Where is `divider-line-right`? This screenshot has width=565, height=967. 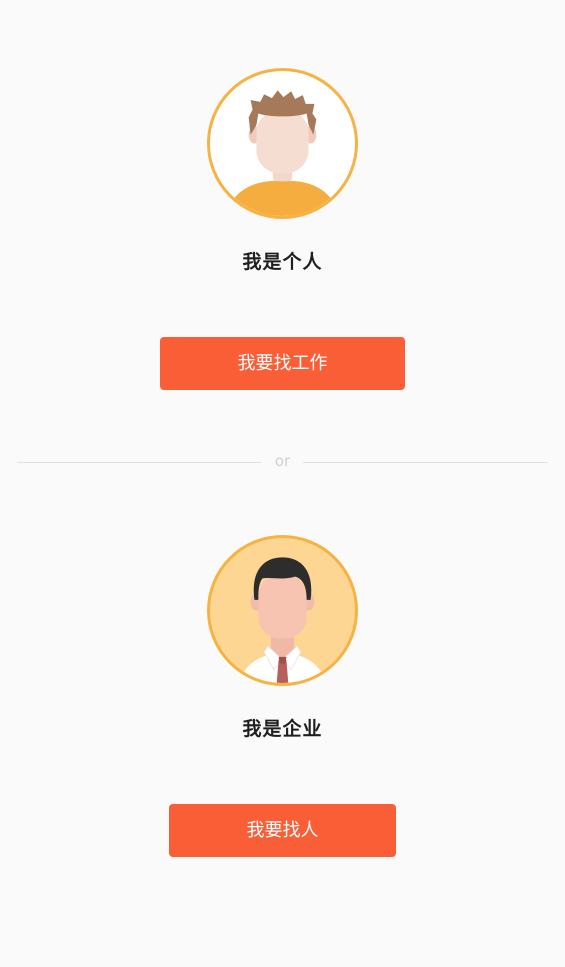
divider-line-right is located at coordinates (425, 462).